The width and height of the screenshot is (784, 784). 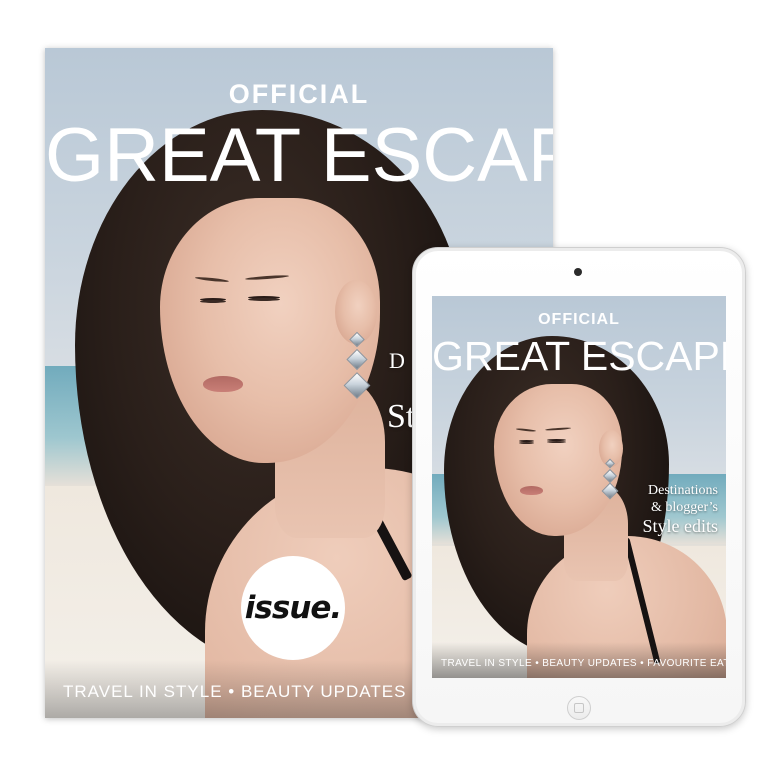 I want to click on tablet-model-eye-left, so click(x=526, y=443).